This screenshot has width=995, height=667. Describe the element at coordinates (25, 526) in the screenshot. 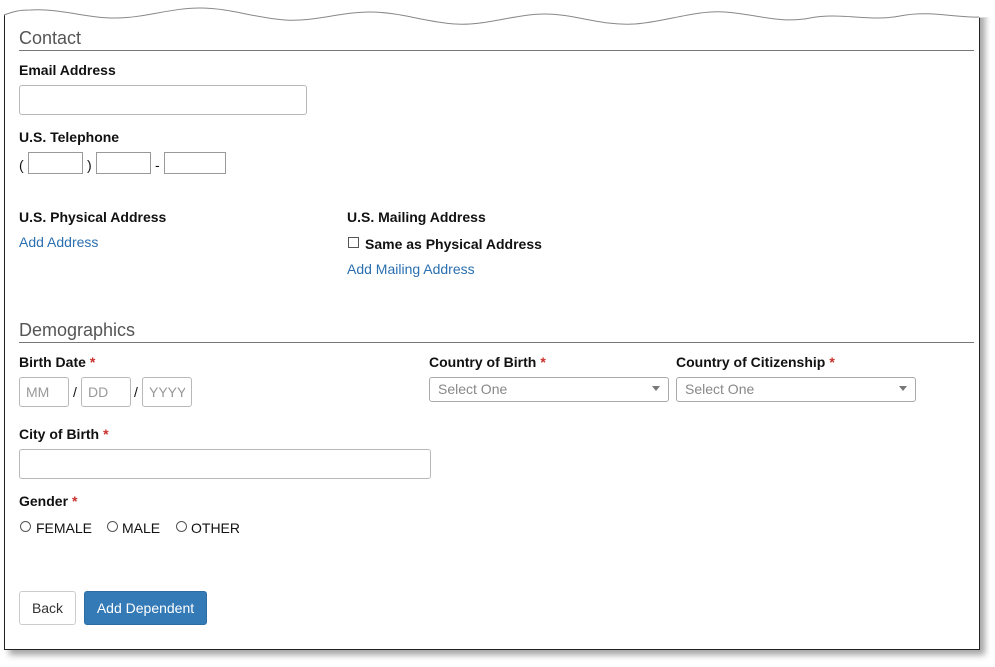

I see `gender-female-radio` at that location.